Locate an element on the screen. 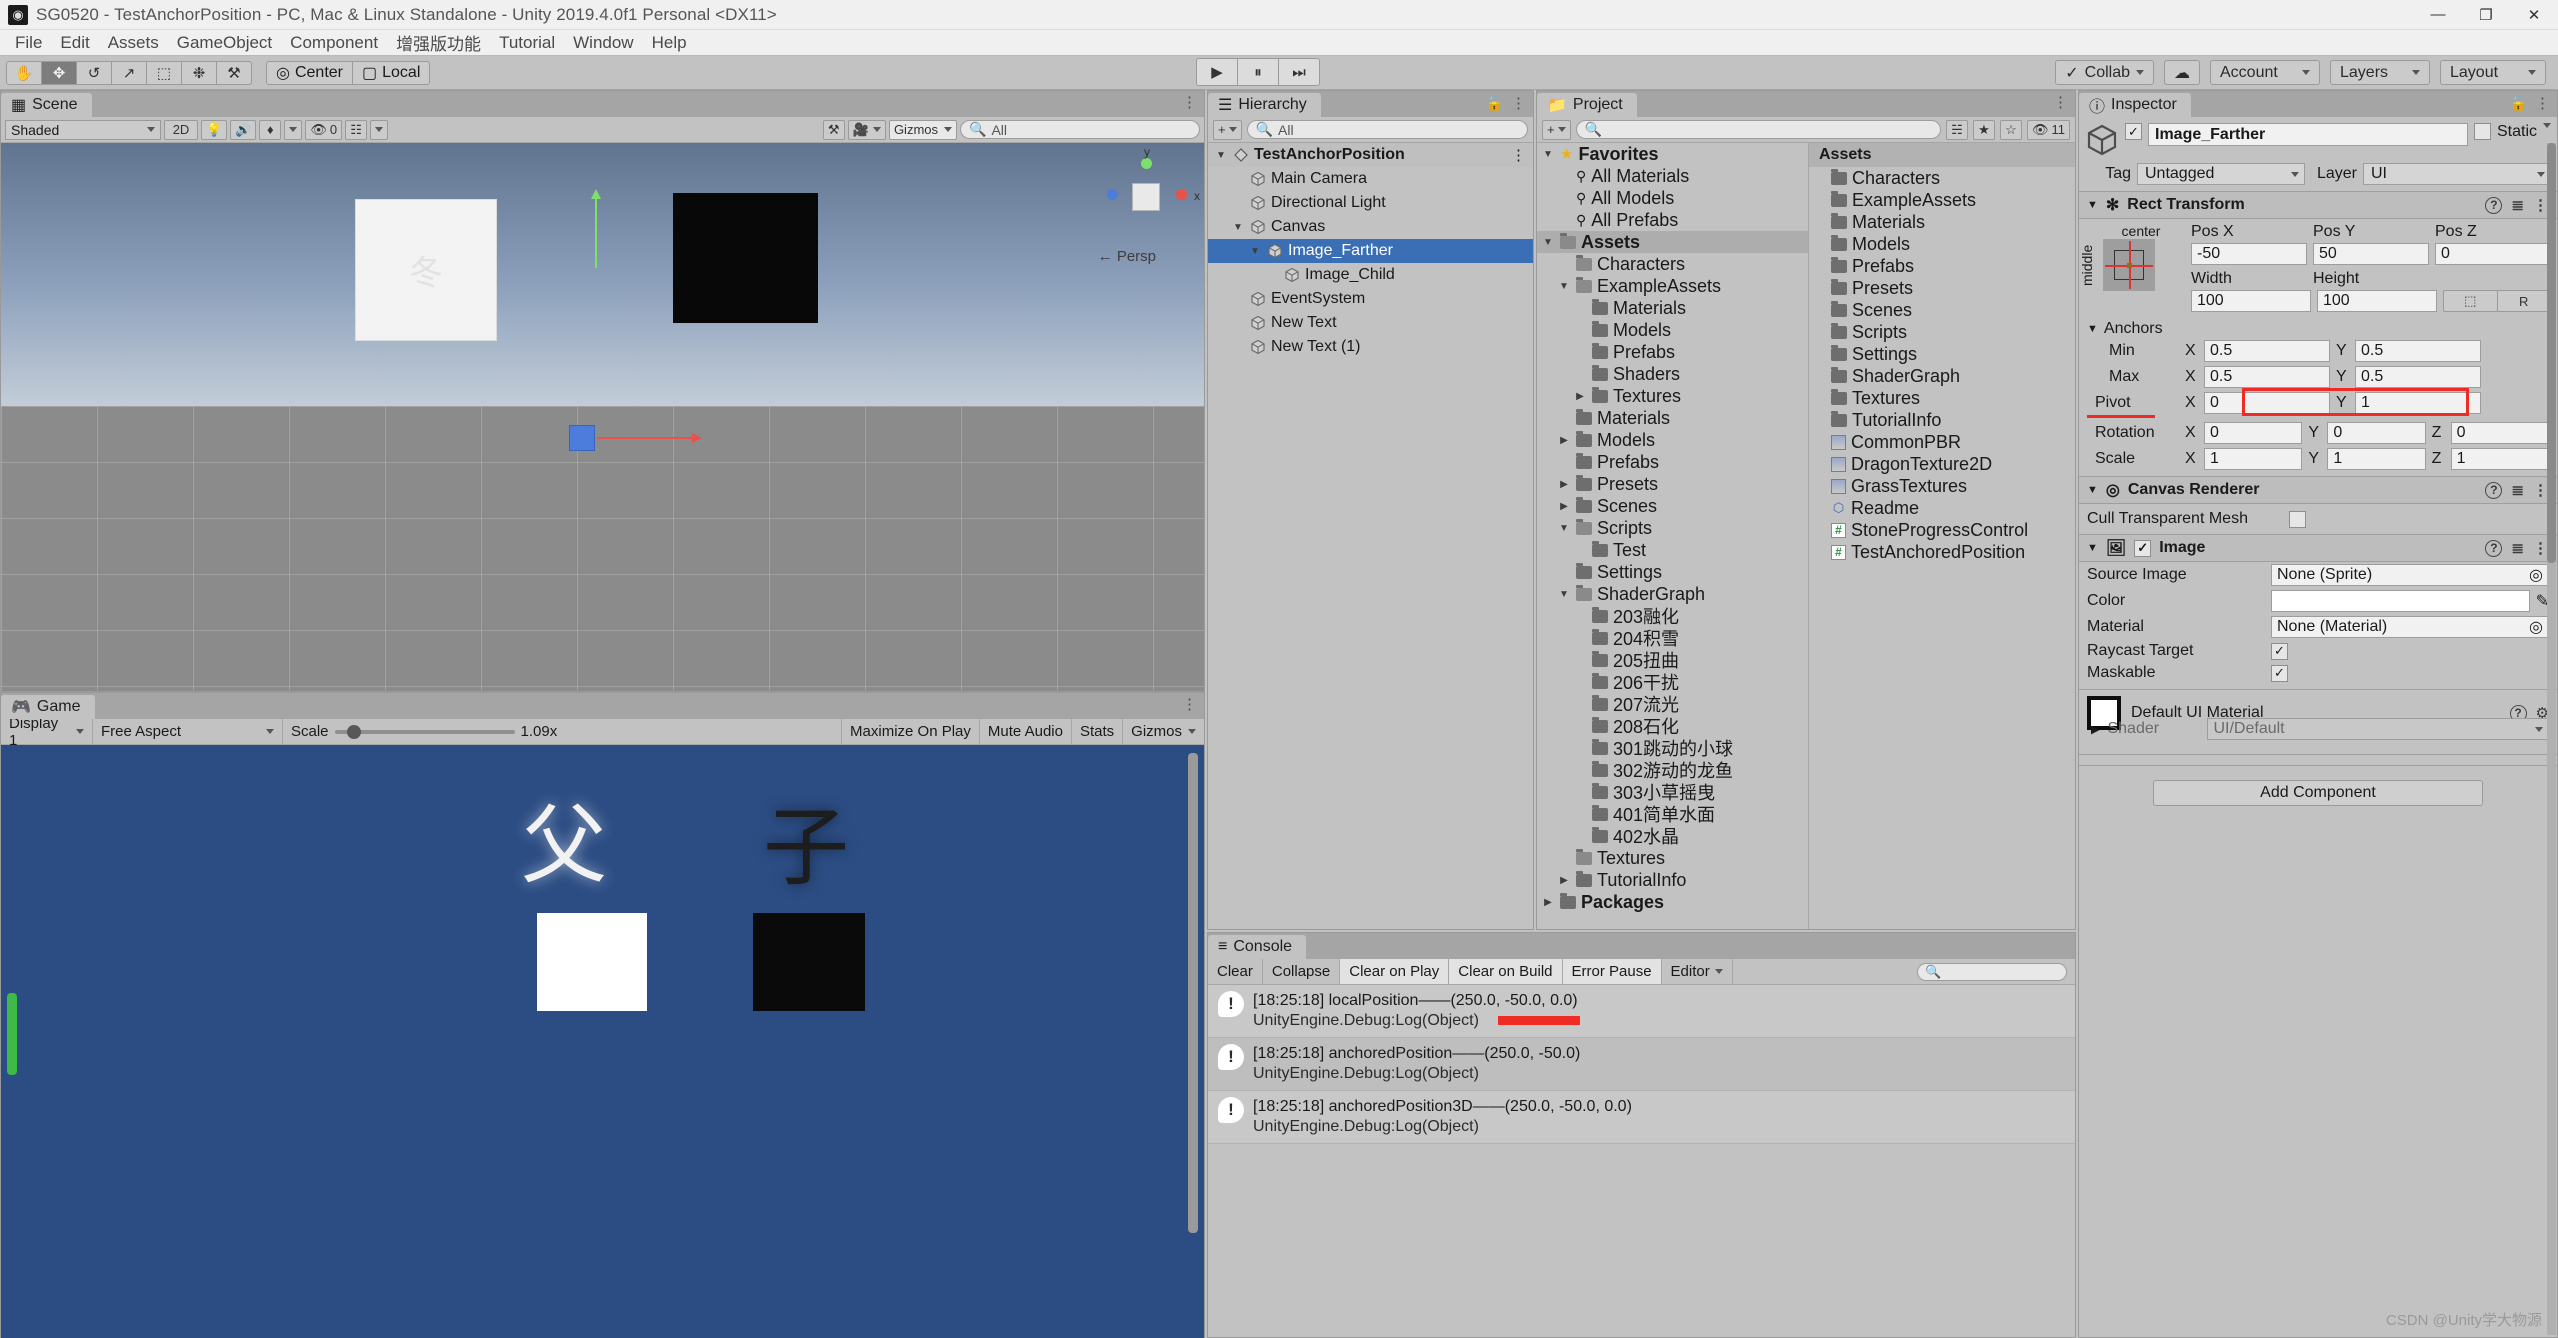 Image resolution: width=2558 pixels, height=1338 pixels. close-button: ✕ is located at coordinates (2534, 14).